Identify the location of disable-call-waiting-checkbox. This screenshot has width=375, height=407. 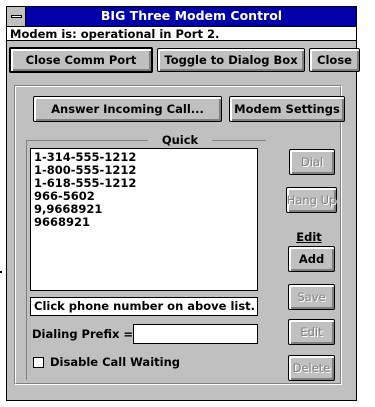
(38, 362).